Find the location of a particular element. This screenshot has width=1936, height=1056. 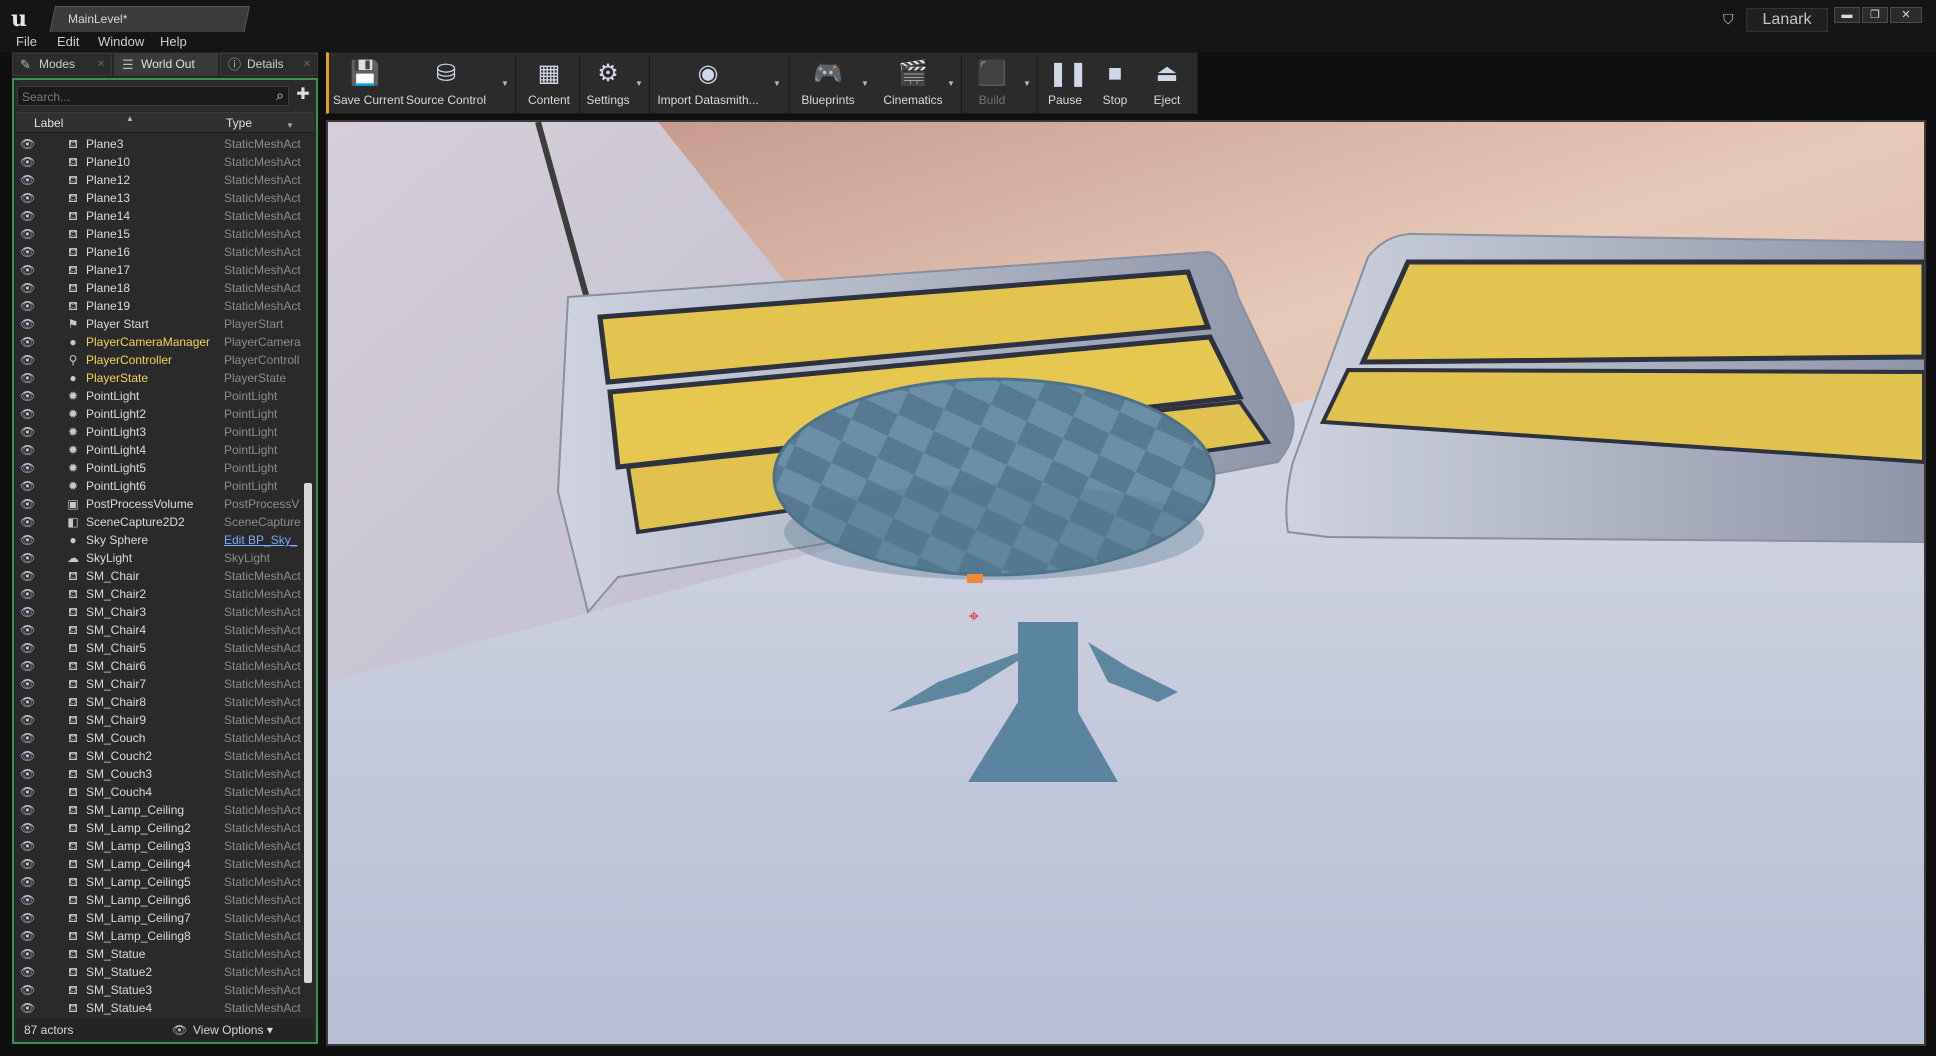

close-button: ✕ is located at coordinates (1906, 15).